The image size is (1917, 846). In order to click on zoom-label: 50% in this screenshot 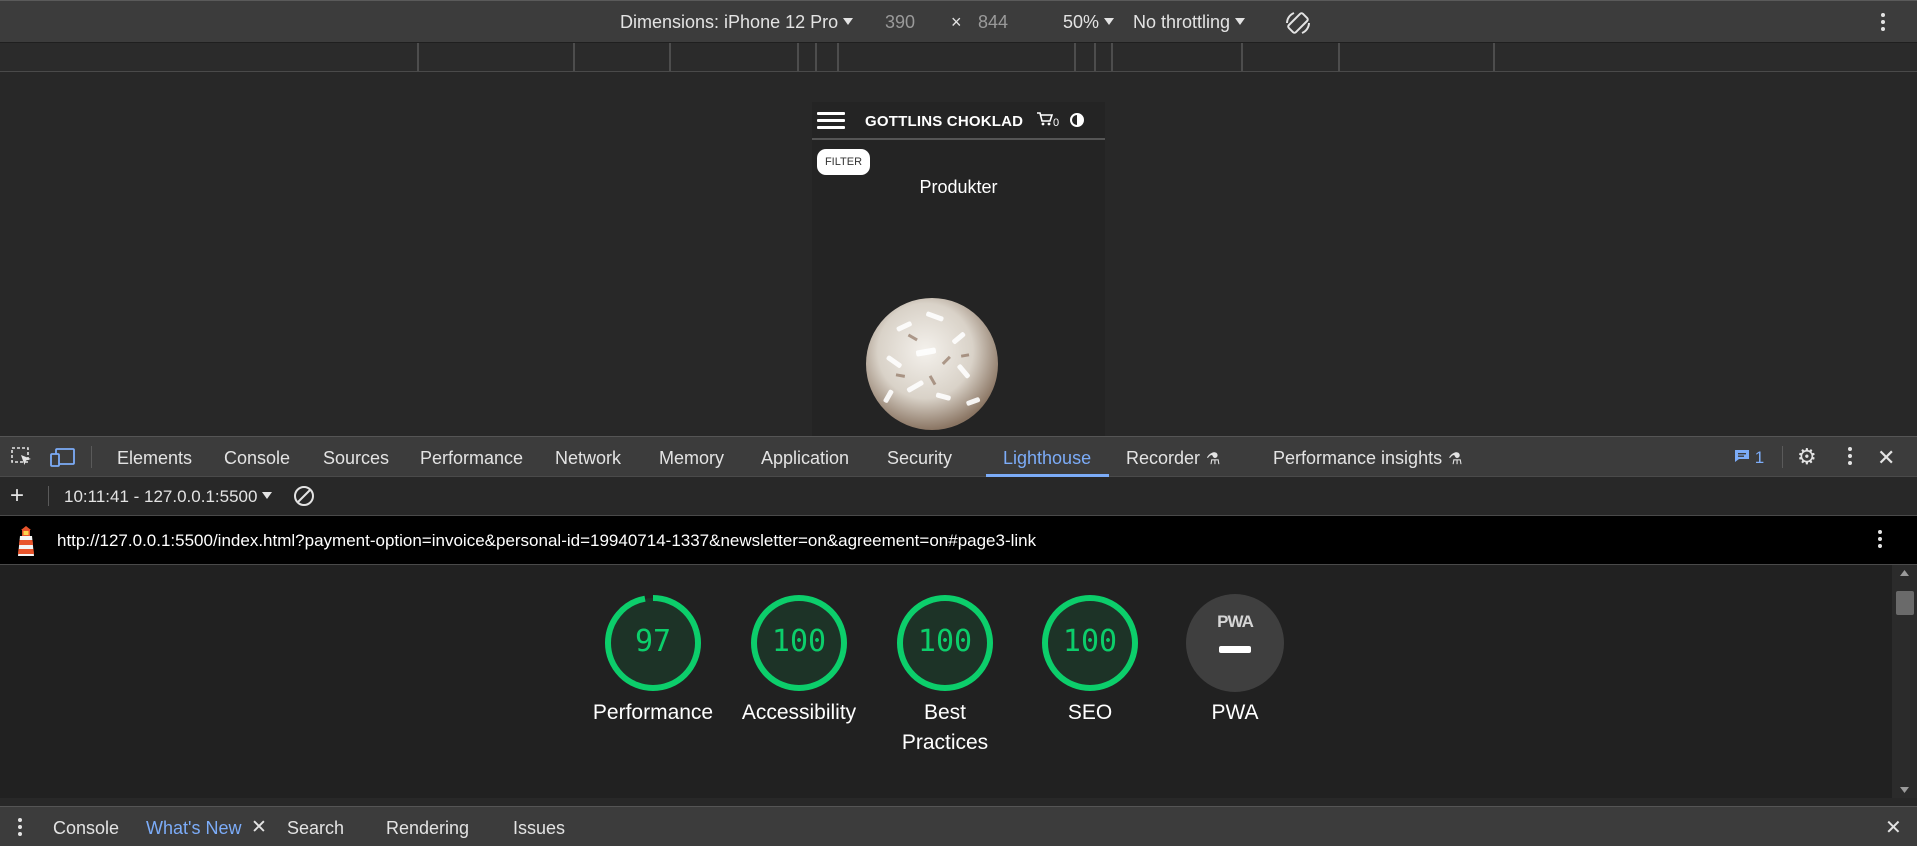, I will do `click(1081, 22)`.